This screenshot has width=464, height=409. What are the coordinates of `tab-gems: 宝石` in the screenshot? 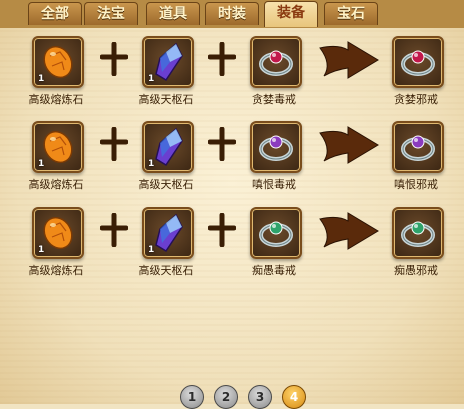 It's located at (351, 13).